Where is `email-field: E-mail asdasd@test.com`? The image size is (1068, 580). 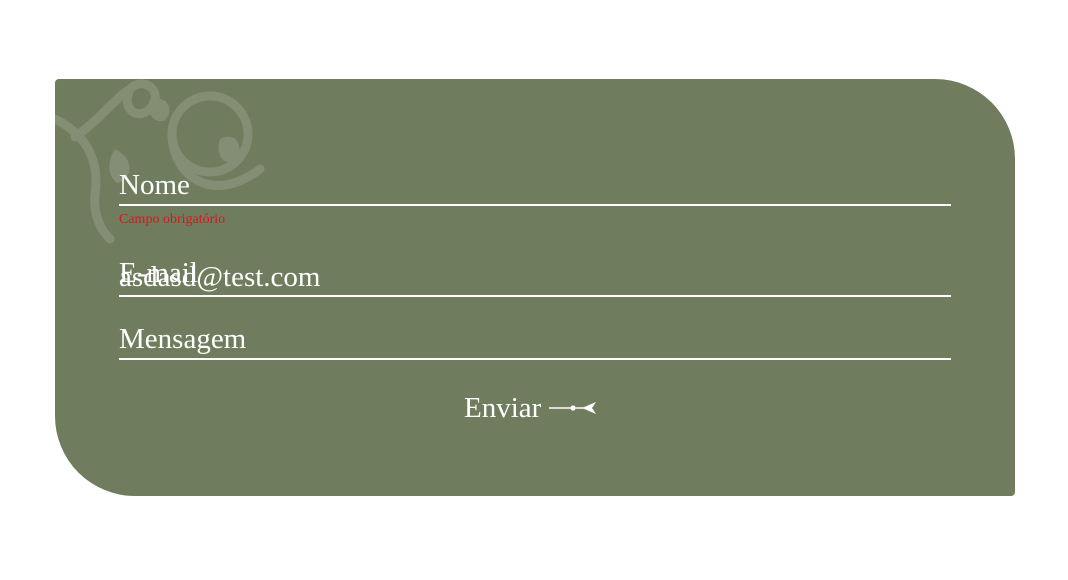
email-field: E-mail asdasd@test.com is located at coordinates (535, 277).